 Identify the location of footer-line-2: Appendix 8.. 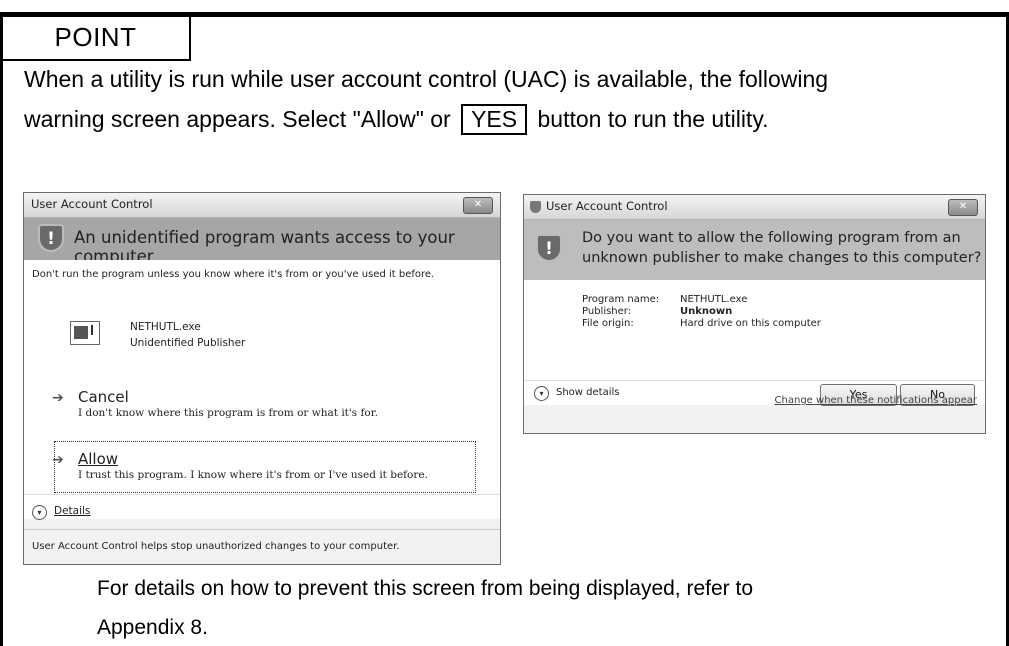
(152, 627).